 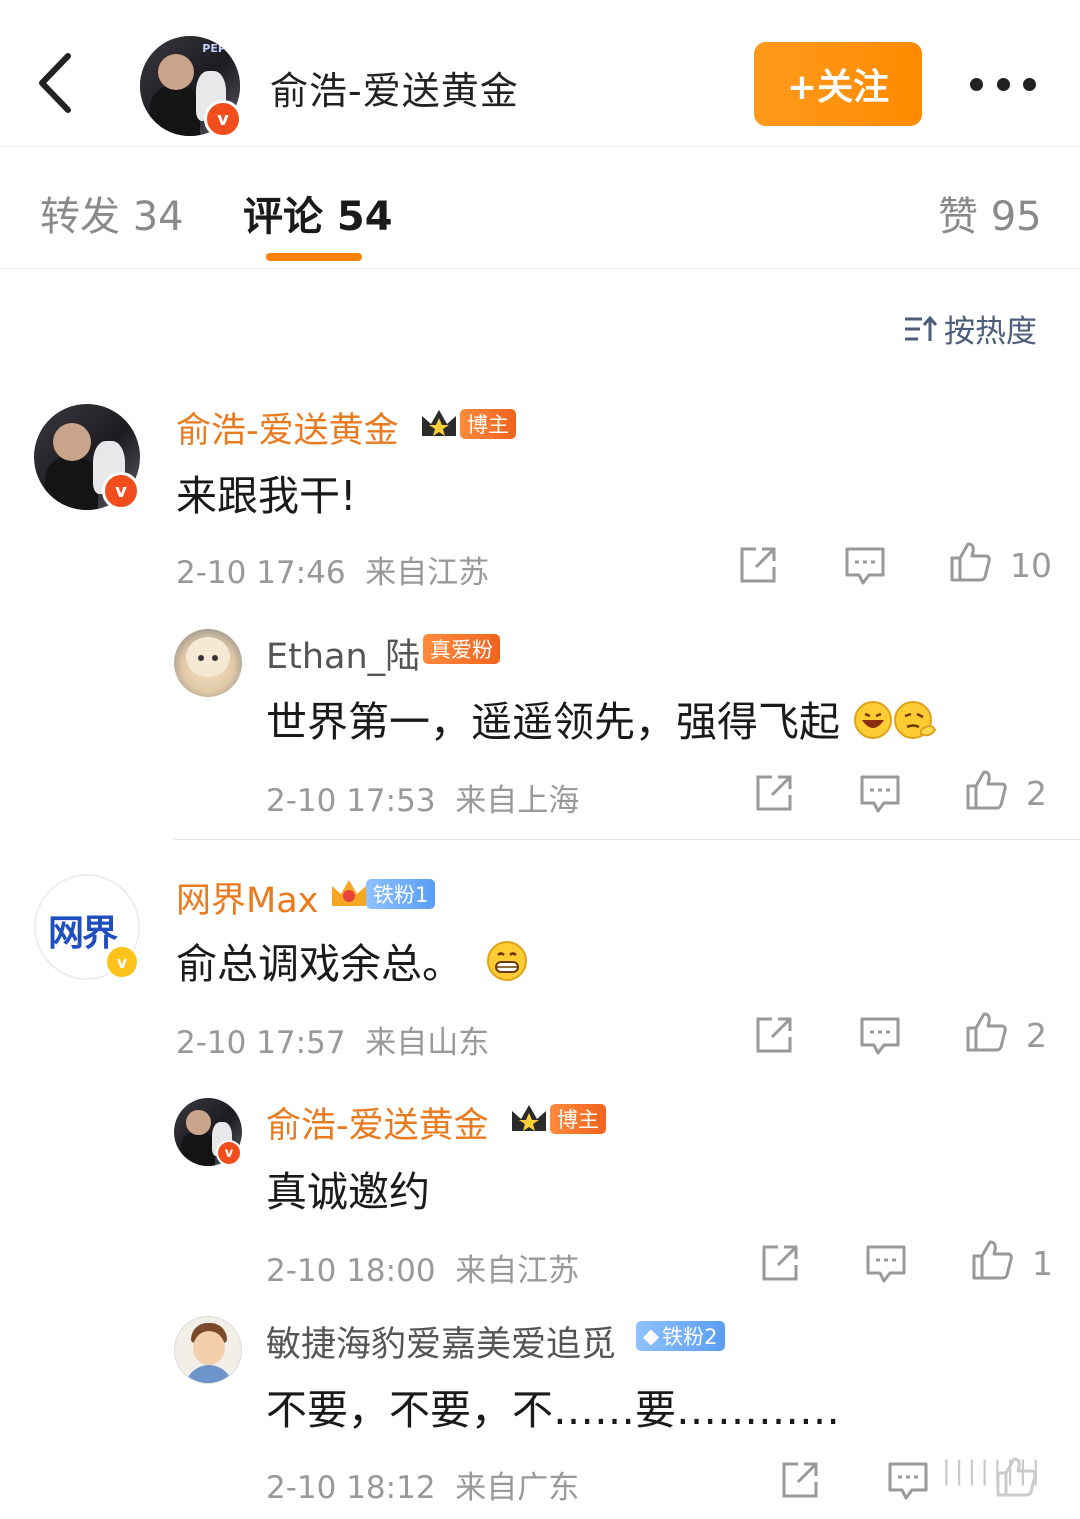 What do you see at coordinates (401, 894) in the screenshot?
I see `fan-badge: 铁粉1` at bounding box center [401, 894].